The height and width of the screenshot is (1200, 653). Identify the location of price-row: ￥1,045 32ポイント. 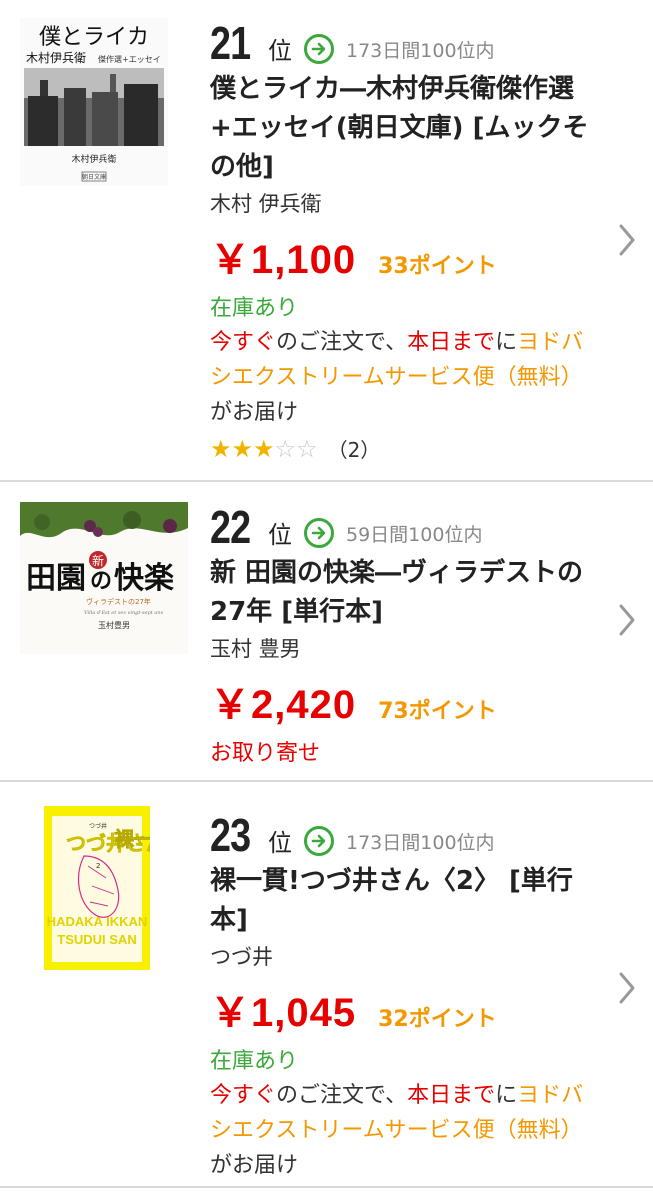
(401, 1009).